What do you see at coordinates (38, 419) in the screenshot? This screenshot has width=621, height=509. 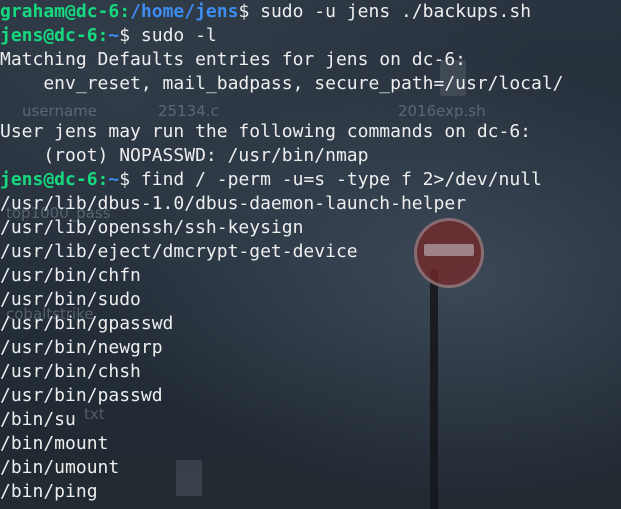 I see `terminal-output-line: /bin/su` at bounding box center [38, 419].